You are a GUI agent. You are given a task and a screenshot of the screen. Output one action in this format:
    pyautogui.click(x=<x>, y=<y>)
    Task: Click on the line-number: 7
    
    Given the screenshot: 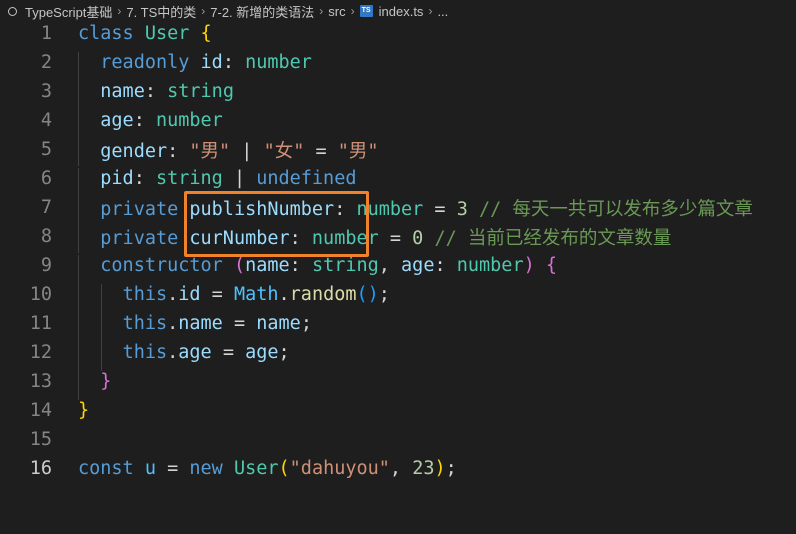 What is the action you would take?
    pyautogui.click(x=46, y=207)
    